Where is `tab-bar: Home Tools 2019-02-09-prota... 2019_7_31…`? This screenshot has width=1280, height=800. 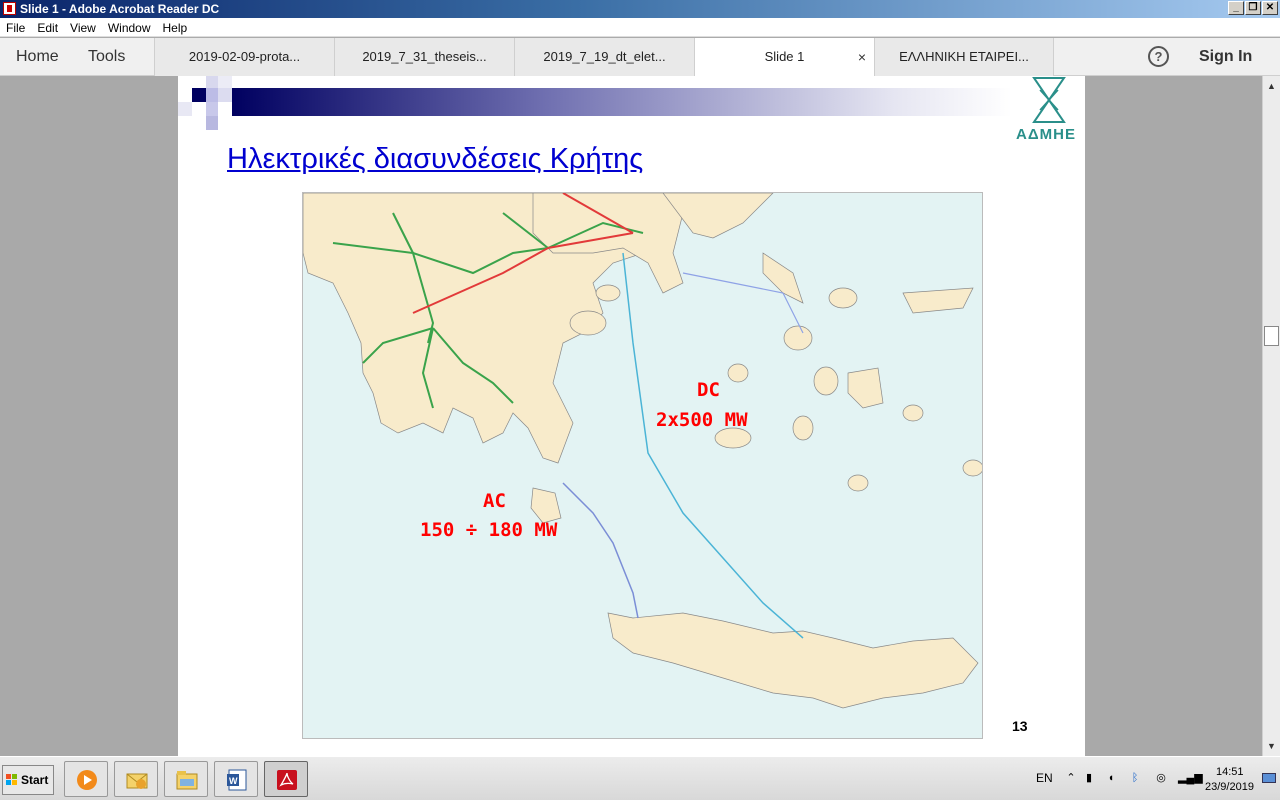
tab-bar: Home Tools 2019-02-09-prota... 2019_7_31… is located at coordinates (640, 57).